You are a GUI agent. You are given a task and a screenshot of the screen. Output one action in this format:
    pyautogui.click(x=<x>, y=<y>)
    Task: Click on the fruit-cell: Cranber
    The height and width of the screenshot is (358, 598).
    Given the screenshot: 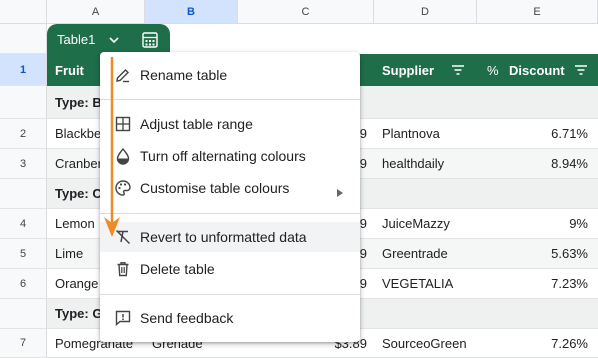 What is the action you would take?
    pyautogui.click(x=79, y=163)
    